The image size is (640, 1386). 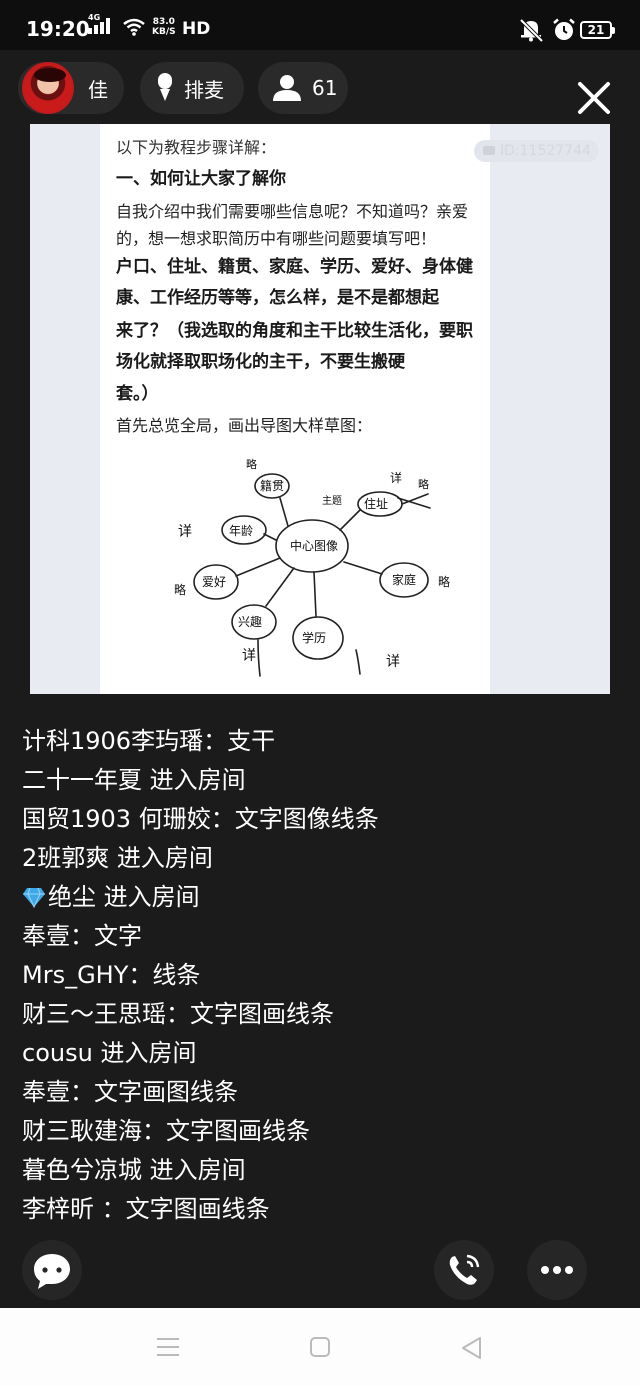 What do you see at coordinates (322, 1131) in the screenshot?
I see `chat-message: 财三耿建海：文字图画线条` at bounding box center [322, 1131].